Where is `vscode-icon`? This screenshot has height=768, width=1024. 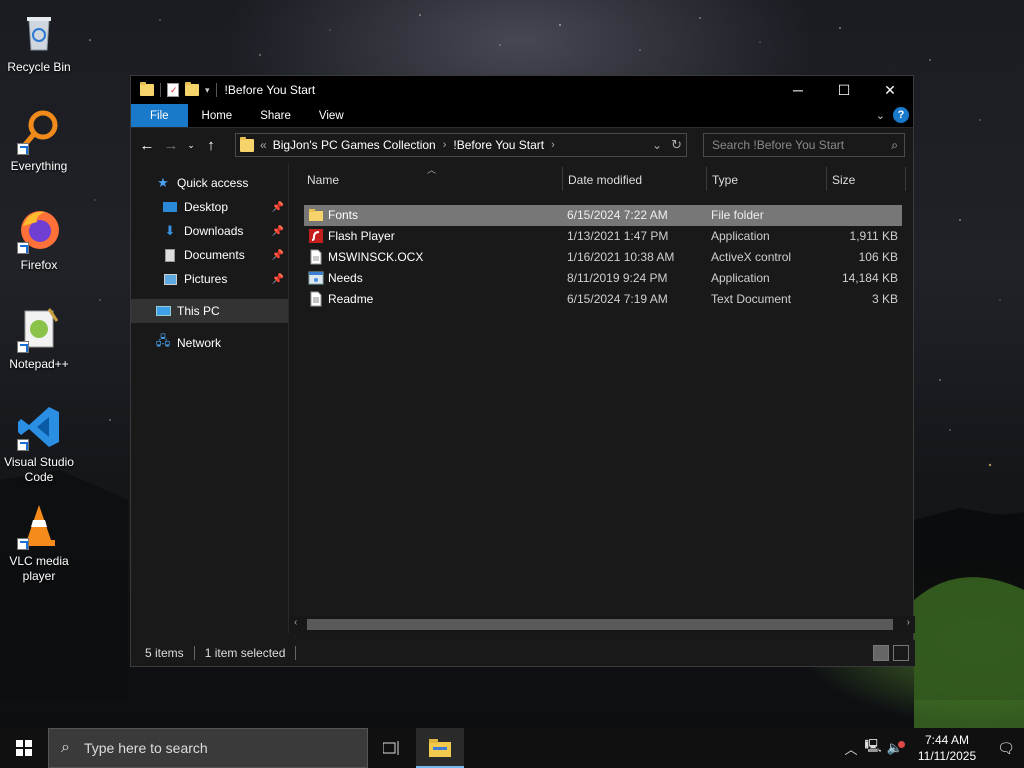 vscode-icon is located at coordinates (39, 427).